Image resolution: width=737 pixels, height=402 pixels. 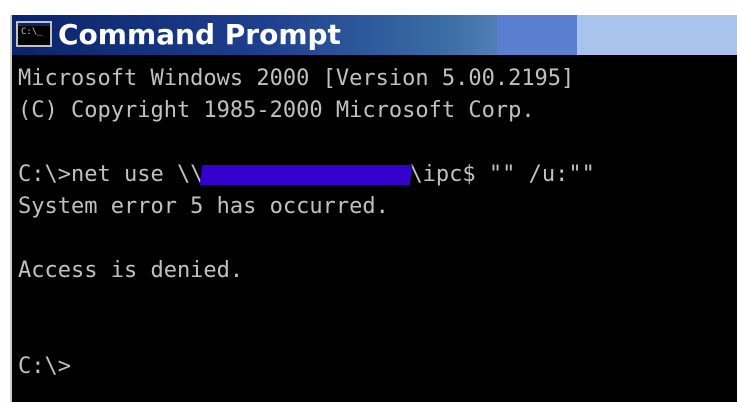 I want to click on command-suffix: \ipc$ "" /u:"", so click(x=502, y=174).